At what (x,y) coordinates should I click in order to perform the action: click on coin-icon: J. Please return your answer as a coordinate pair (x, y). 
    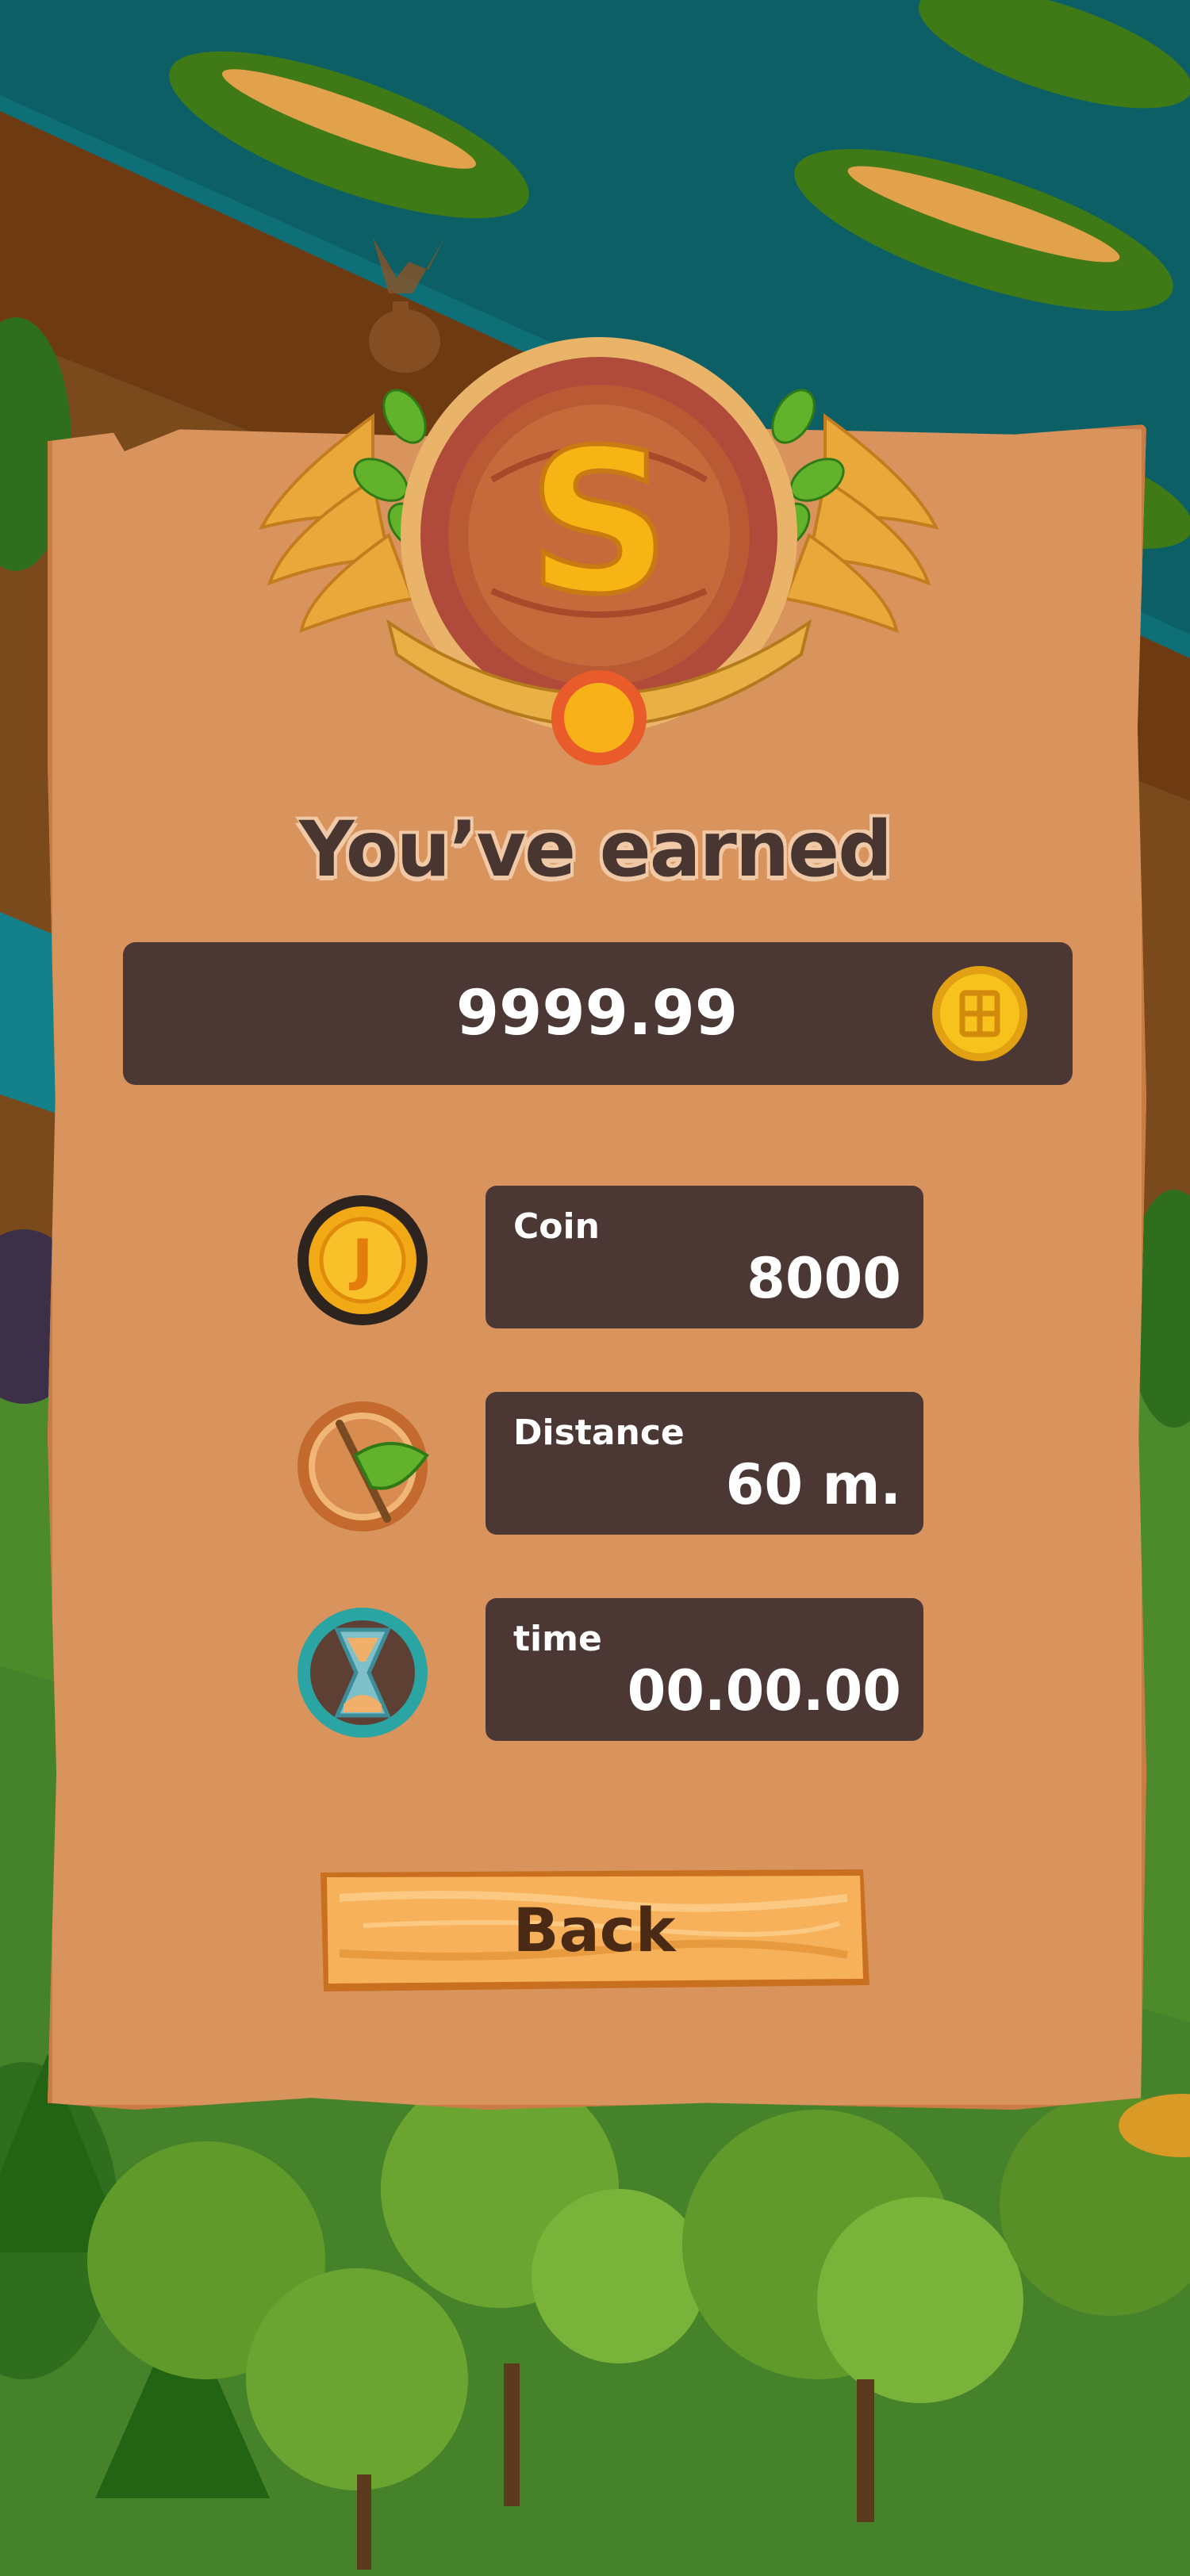
    Looking at the image, I should click on (363, 1260).